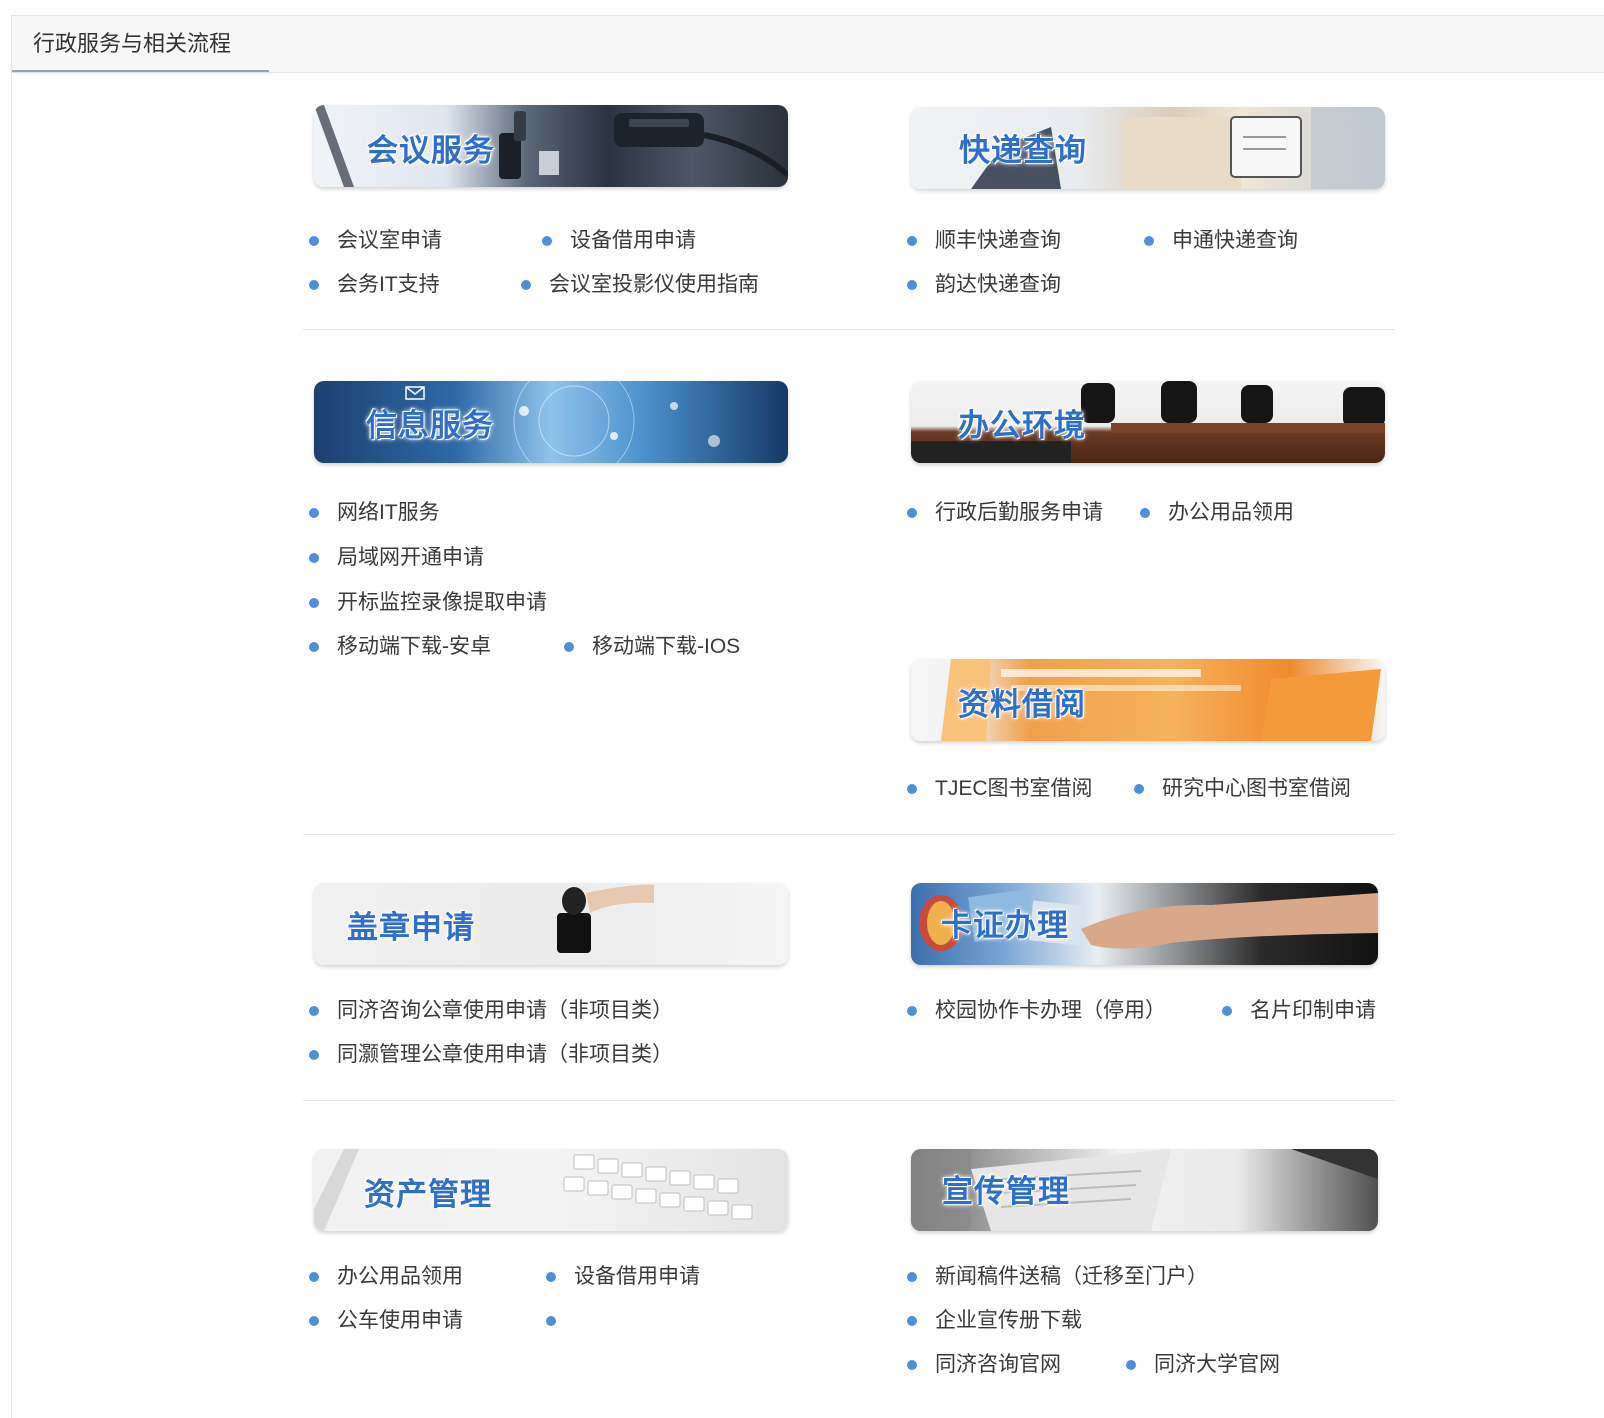 The image size is (1604, 1418). What do you see at coordinates (1019, 513) in the screenshot?
I see `link-label: 行政后勤服务申请` at bounding box center [1019, 513].